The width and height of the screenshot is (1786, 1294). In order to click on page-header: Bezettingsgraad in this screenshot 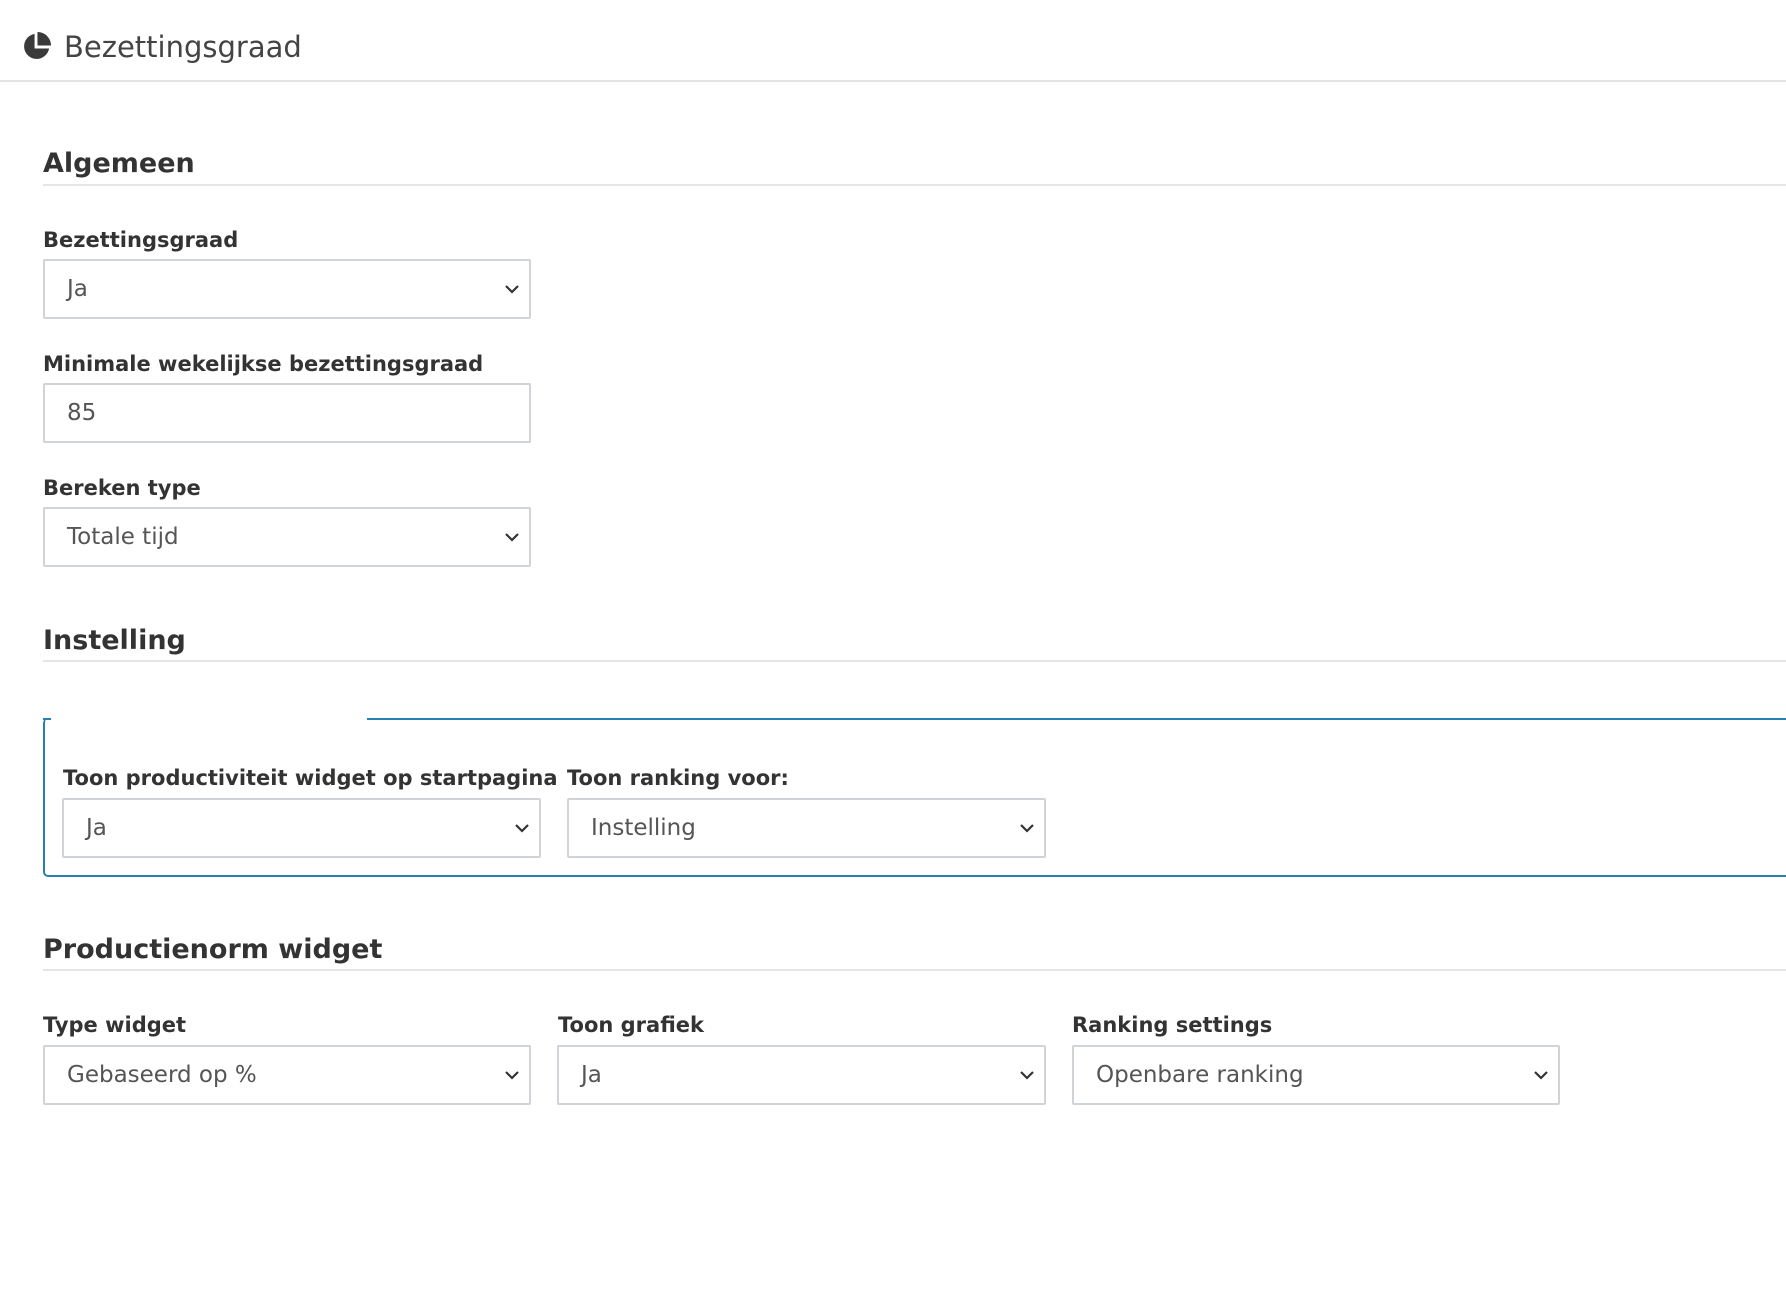, I will do `click(893, 41)`.